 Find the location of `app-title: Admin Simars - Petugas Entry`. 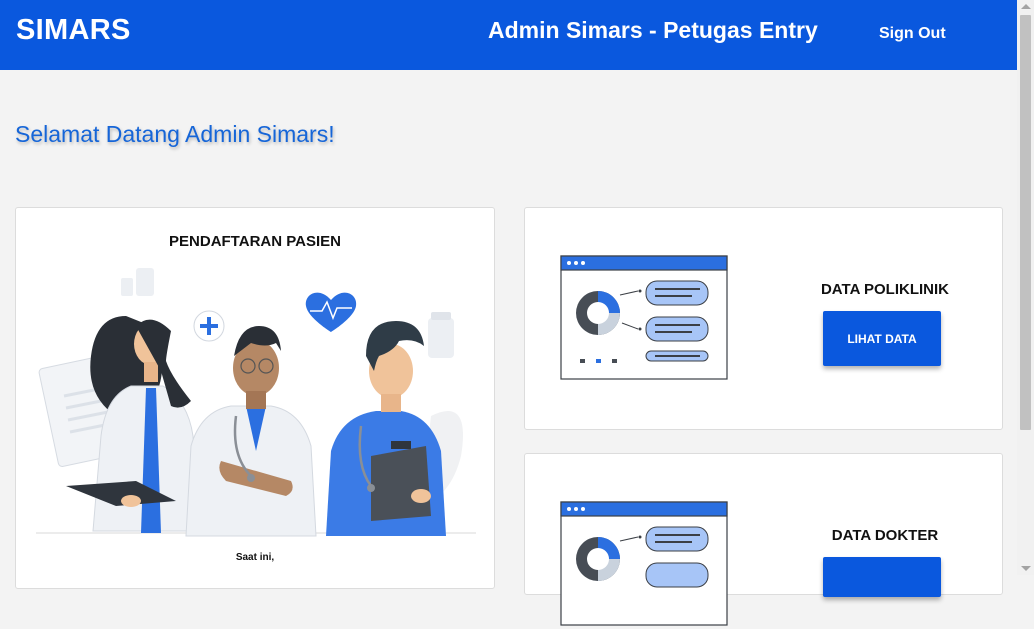

app-title: Admin Simars - Petugas Entry is located at coordinates (653, 30).